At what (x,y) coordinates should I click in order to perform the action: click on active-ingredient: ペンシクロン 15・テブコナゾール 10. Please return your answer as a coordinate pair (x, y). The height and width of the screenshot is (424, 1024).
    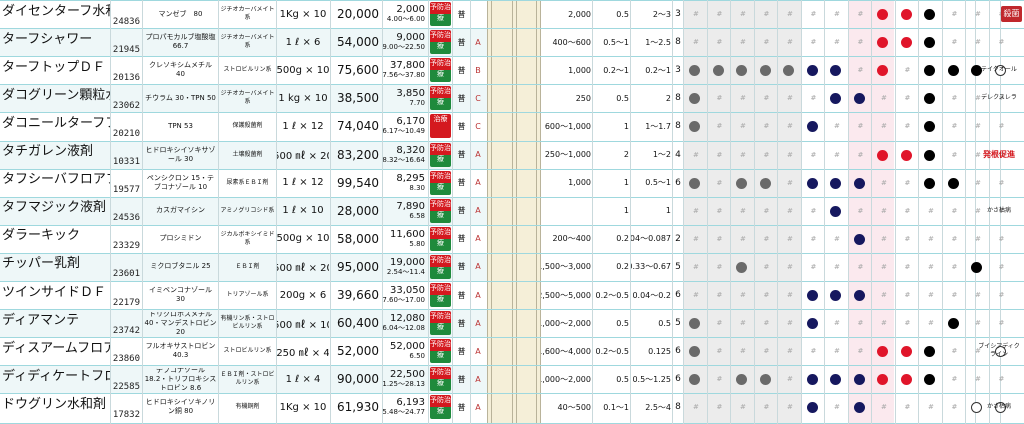
    Looking at the image, I should click on (180, 182).